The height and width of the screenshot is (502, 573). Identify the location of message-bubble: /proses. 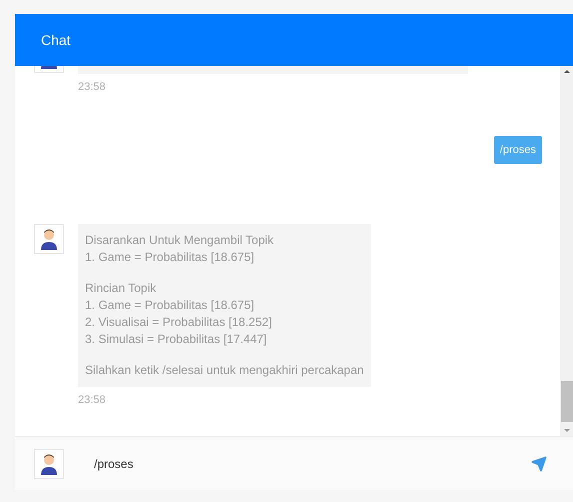
(518, 150).